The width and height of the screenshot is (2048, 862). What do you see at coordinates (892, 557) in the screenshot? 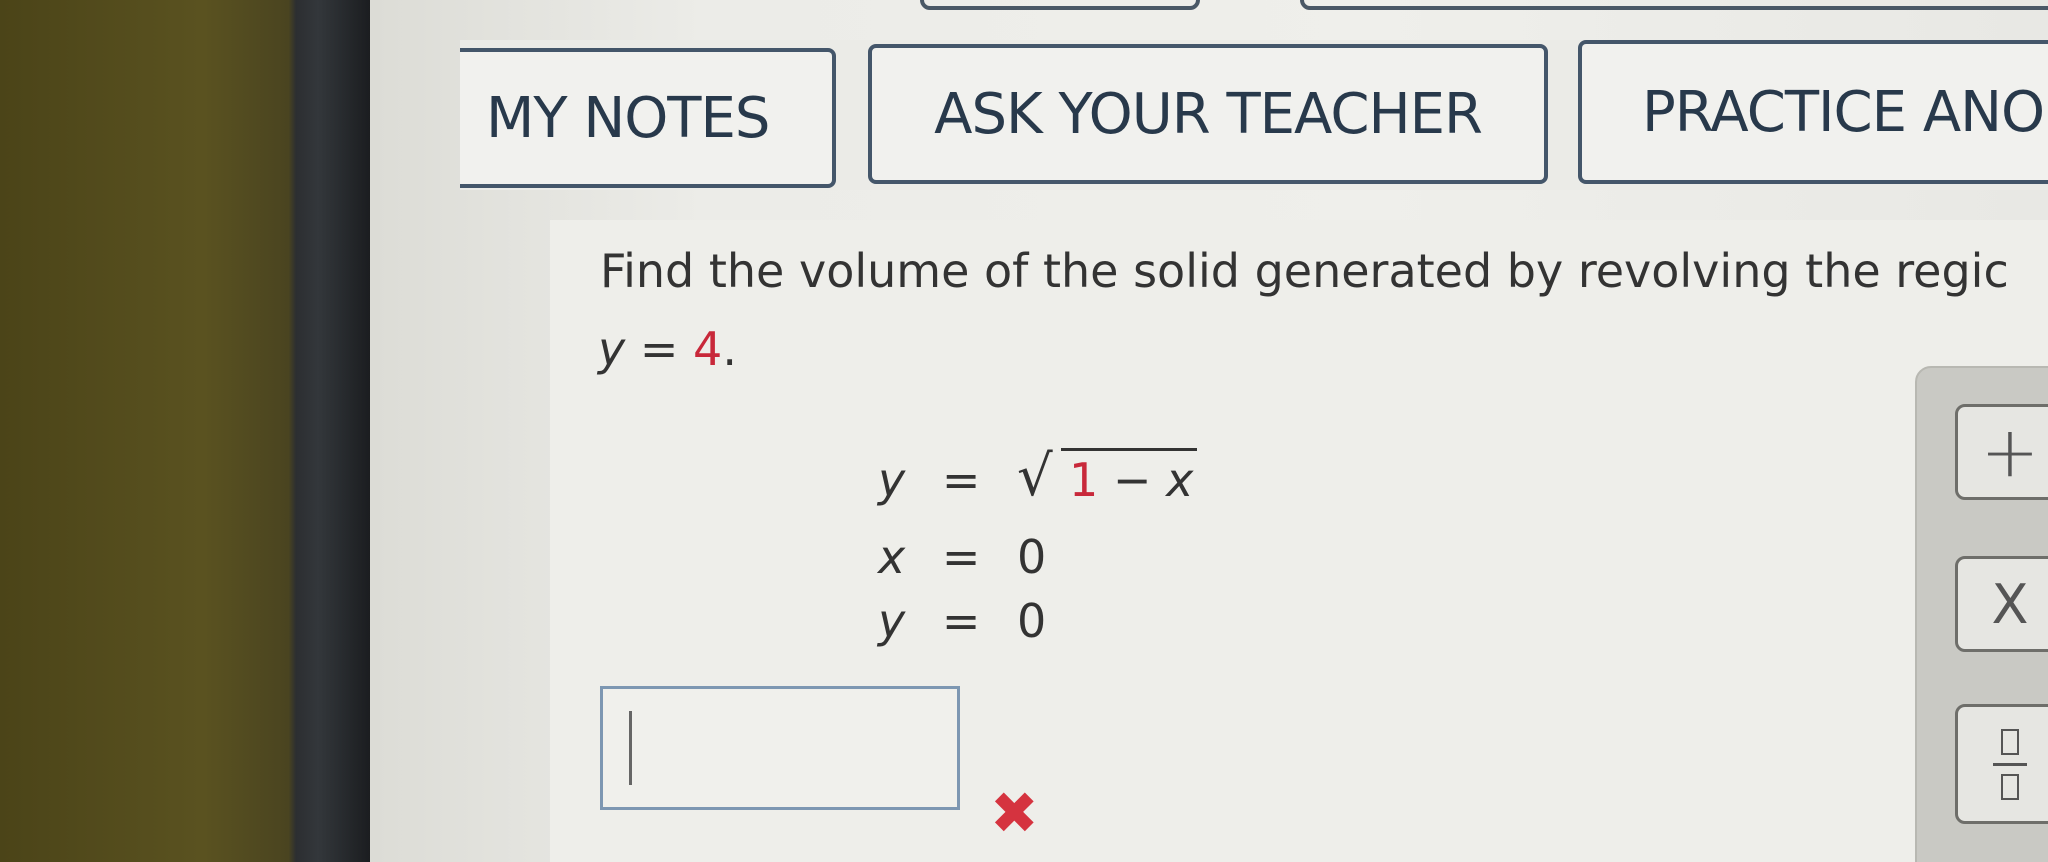
I see `eq2-lhs: x` at bounding box center [892, 557].